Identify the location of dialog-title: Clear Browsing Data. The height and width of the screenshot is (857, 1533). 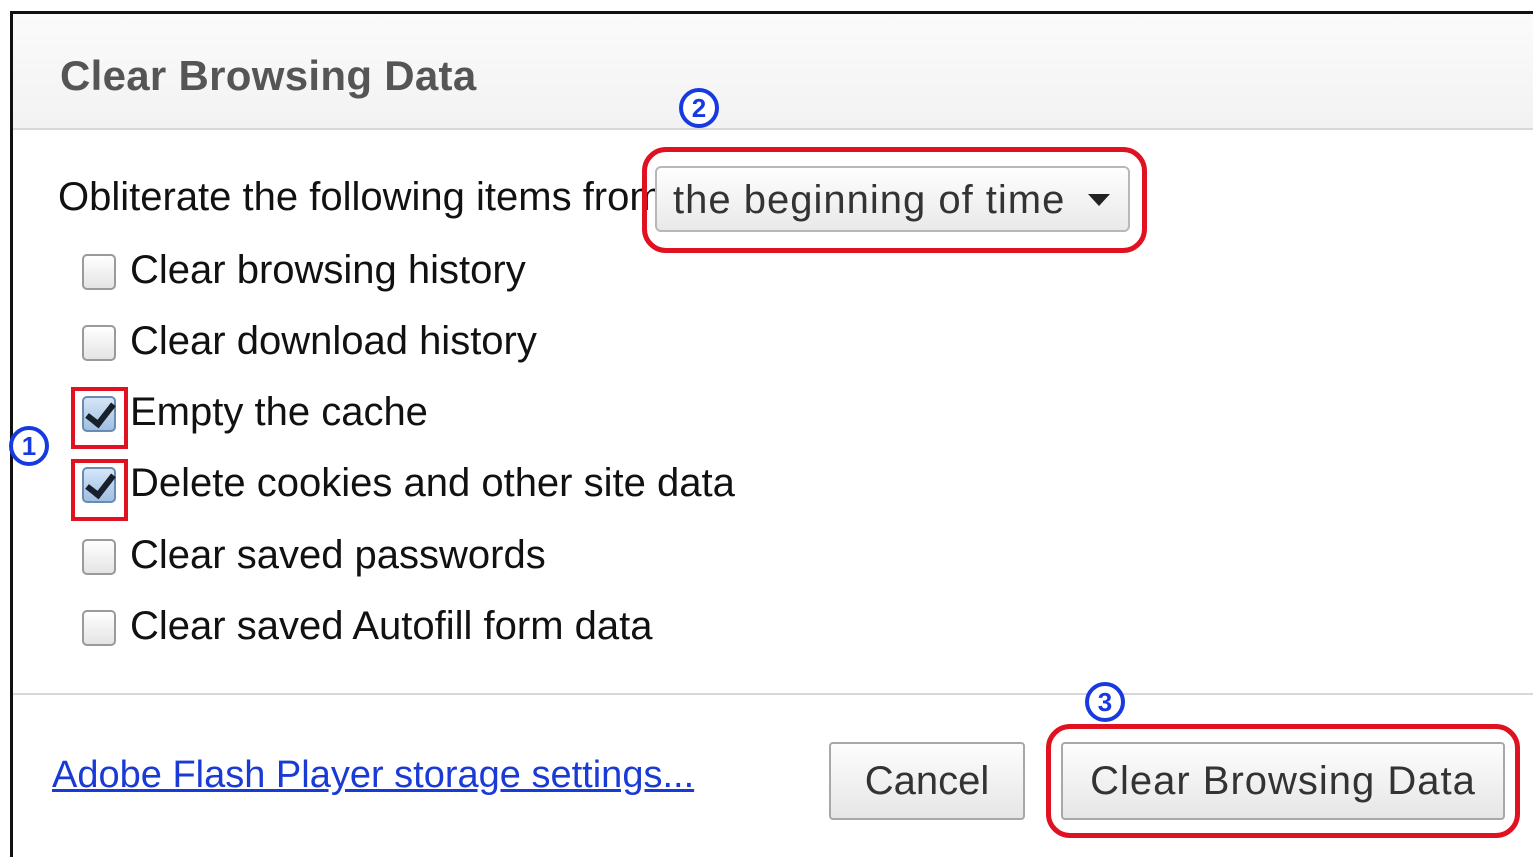
(268, 75).